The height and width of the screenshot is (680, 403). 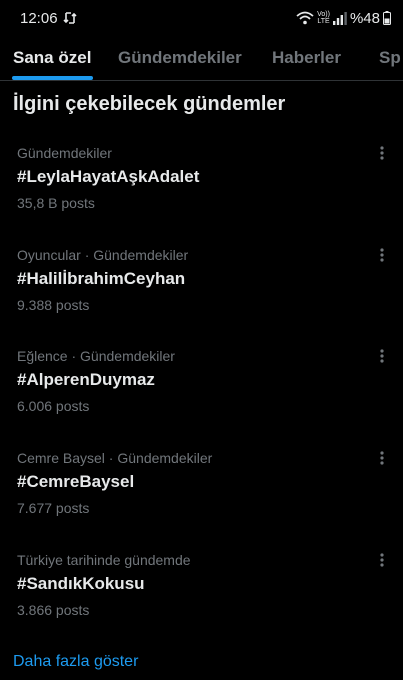 I want to click on tab-bar: Sana özel Gündemdekiler Haberler Sp, so click(x=201, y=59).